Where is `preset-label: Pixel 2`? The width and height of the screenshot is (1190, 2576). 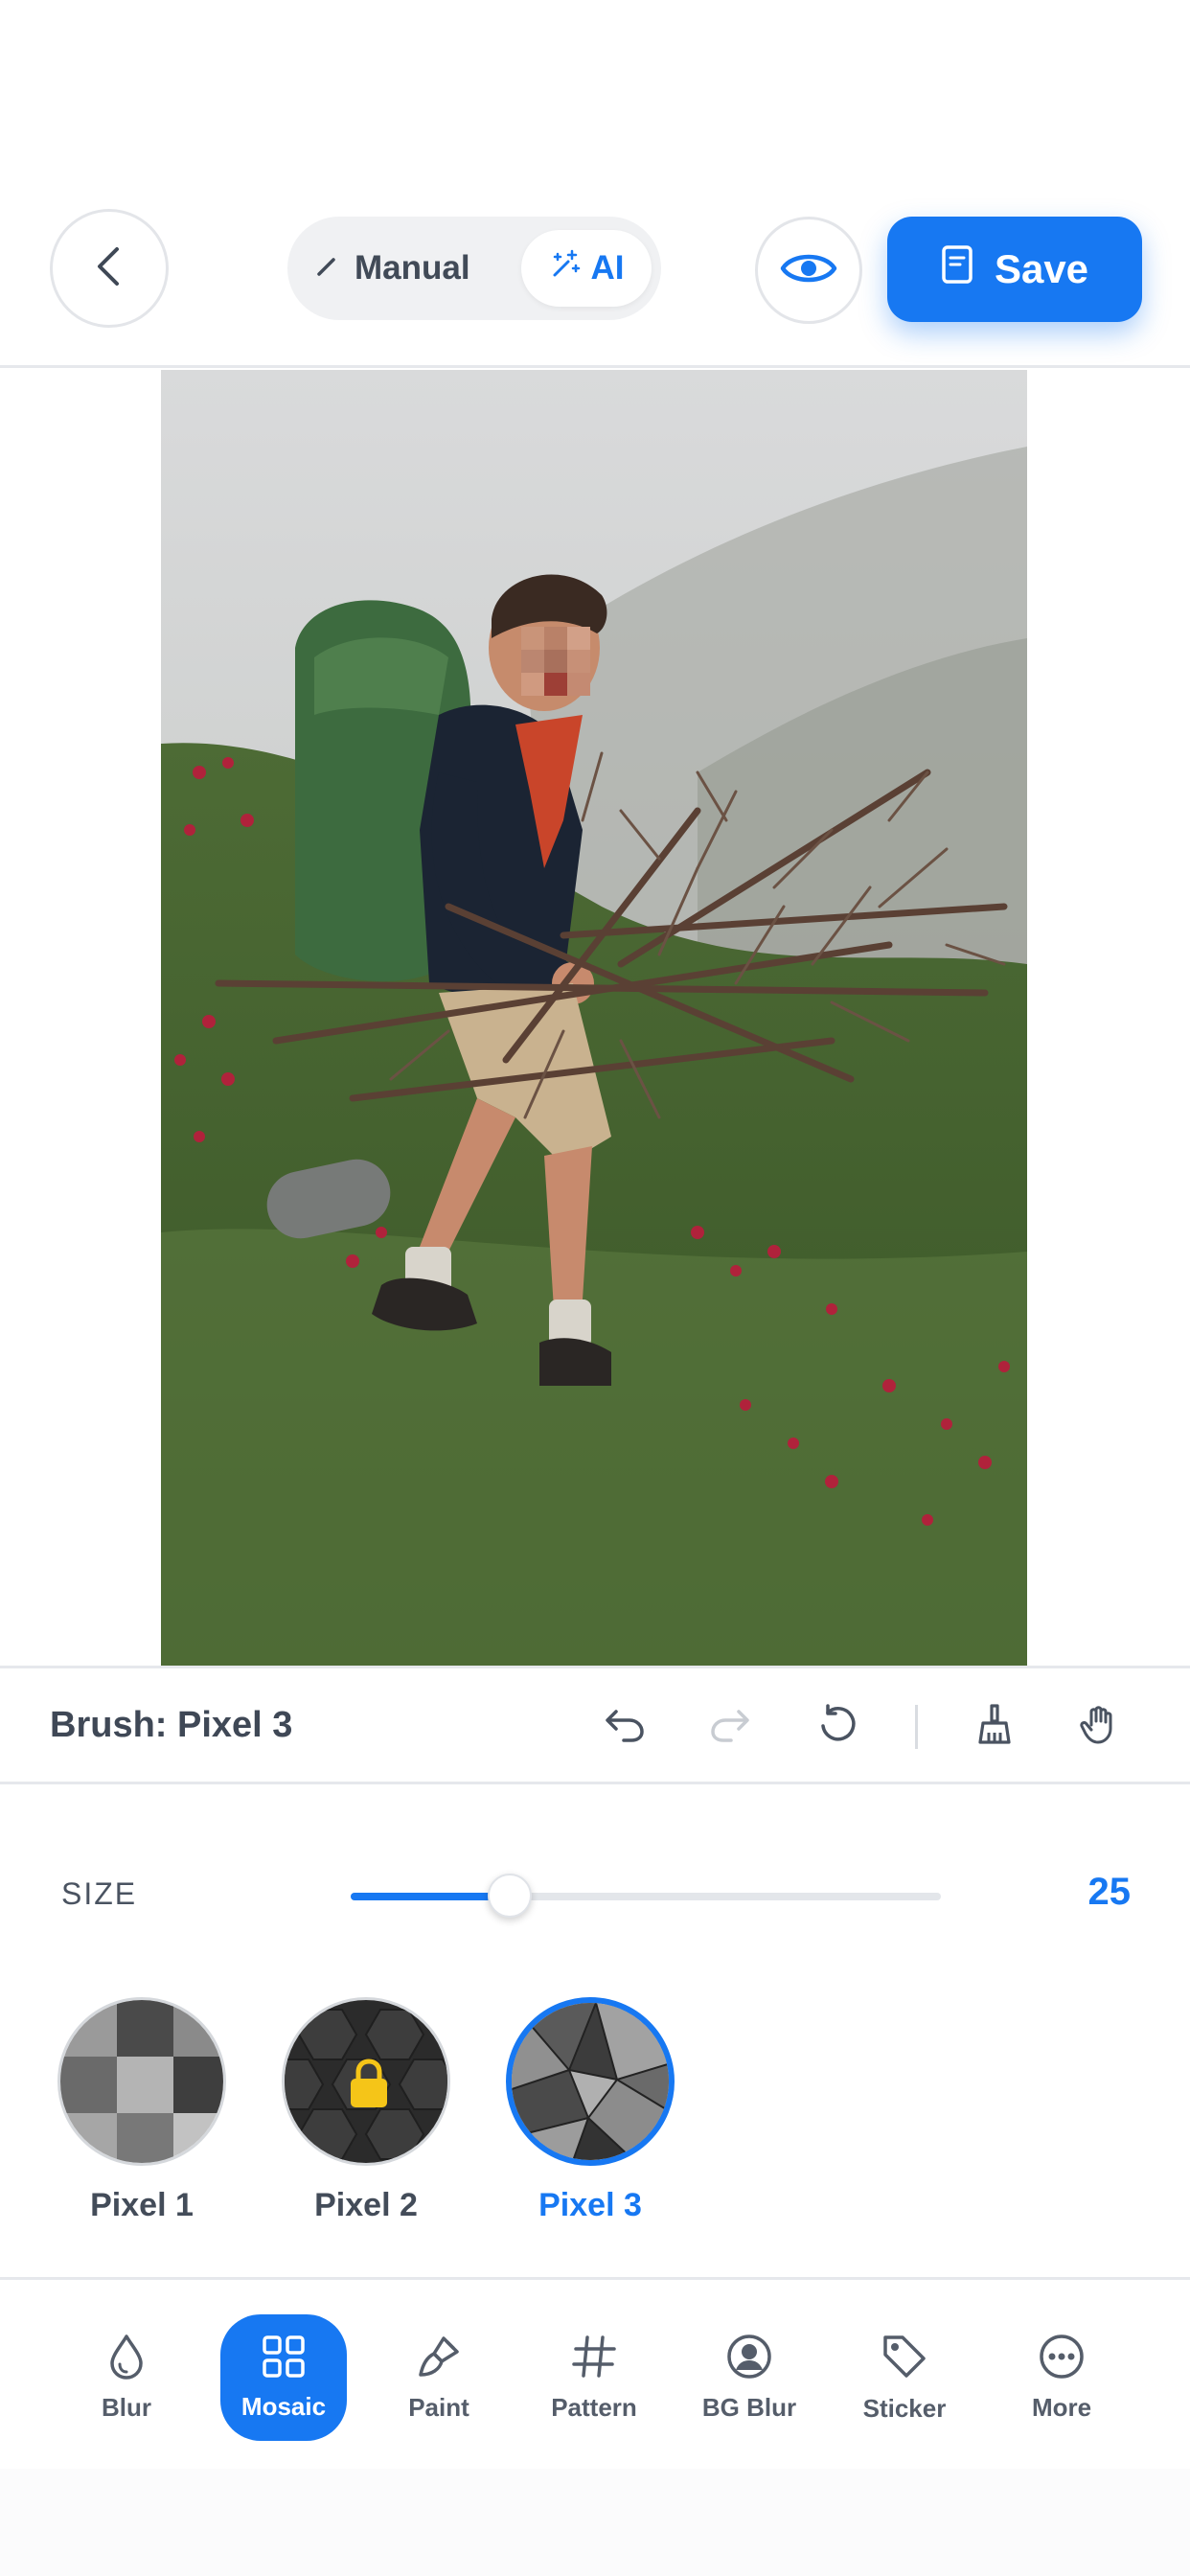 preset-label: Pixel 2 is located at coordinates (366, 2205).